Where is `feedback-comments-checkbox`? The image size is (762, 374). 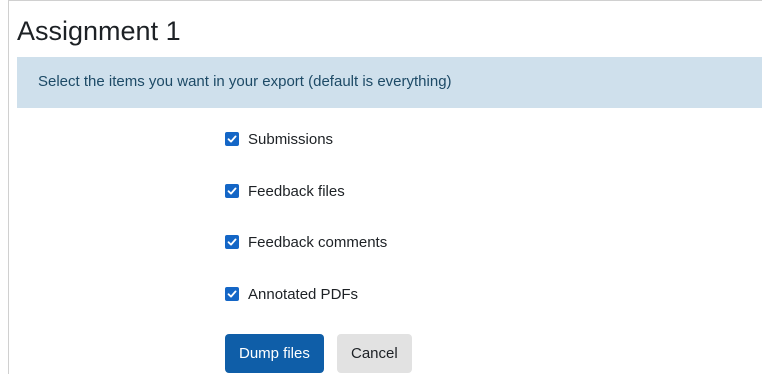 feedback-comments-checkbox is located at coordinates (232, 242).